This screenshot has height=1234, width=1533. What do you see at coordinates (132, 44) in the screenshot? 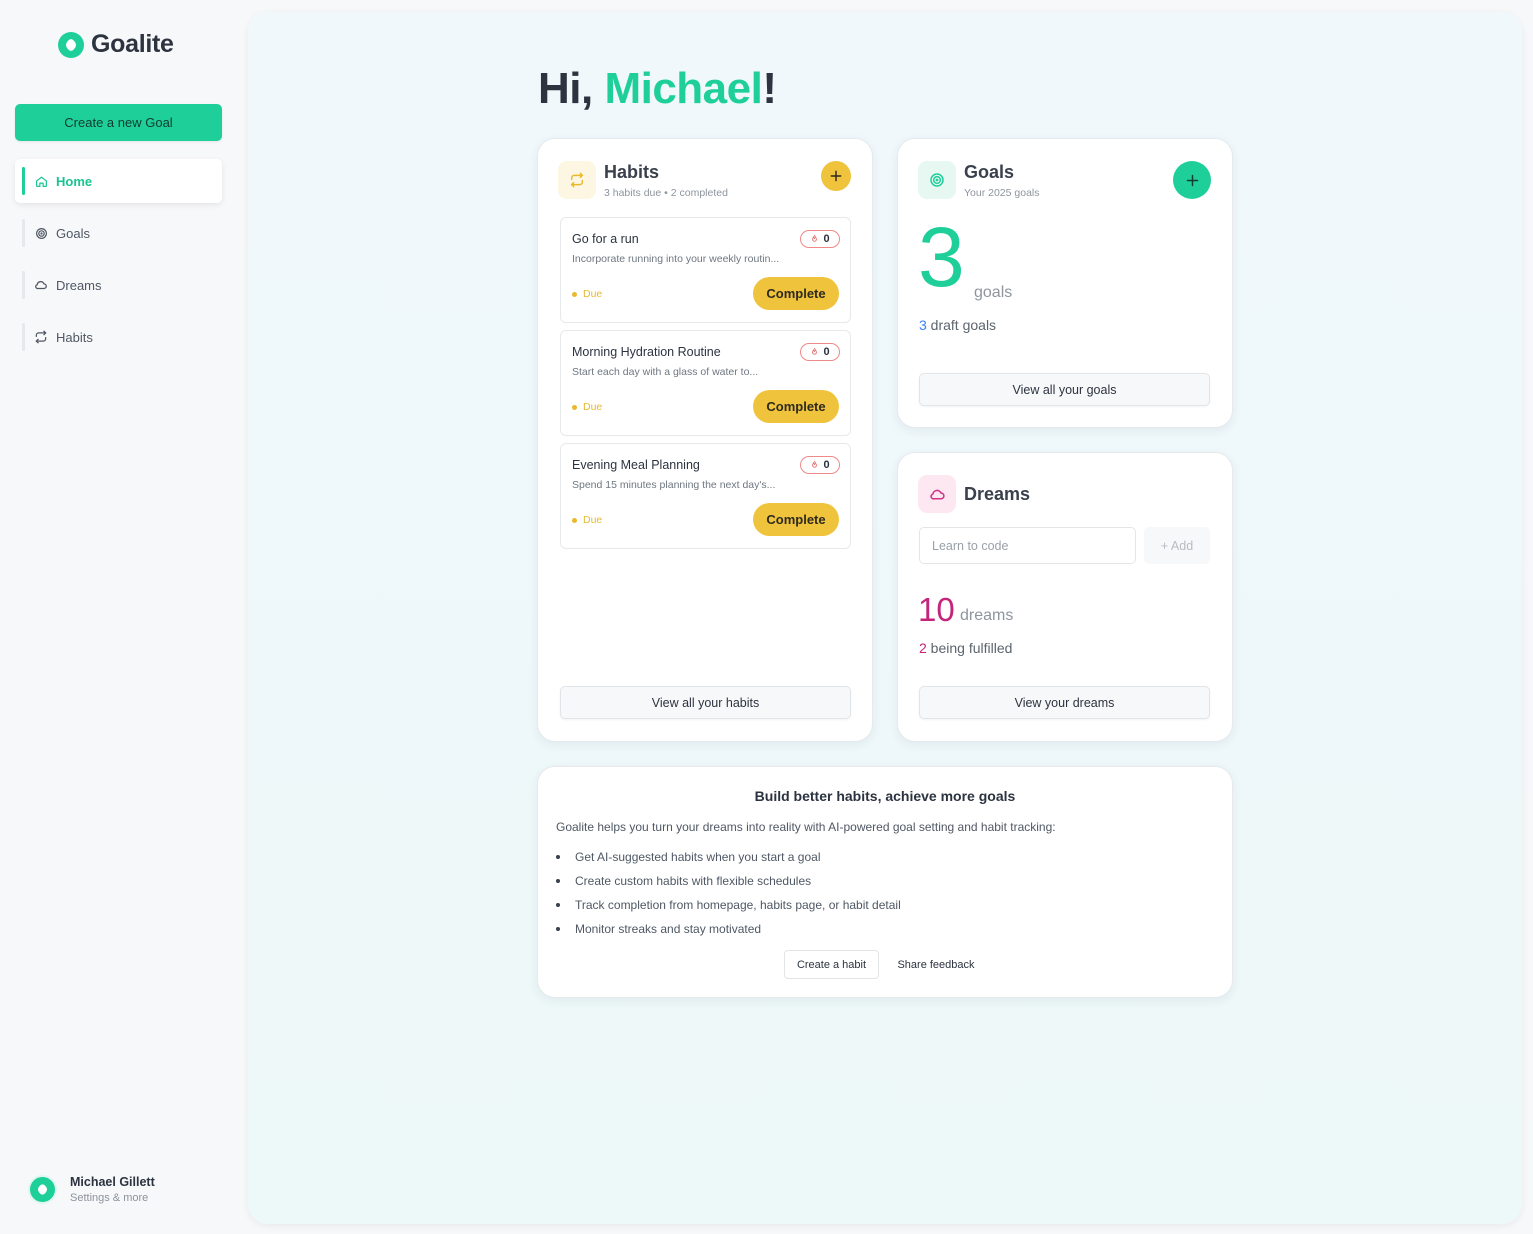
I see `brand-name: Goalite` at bounding box center [132, 44].